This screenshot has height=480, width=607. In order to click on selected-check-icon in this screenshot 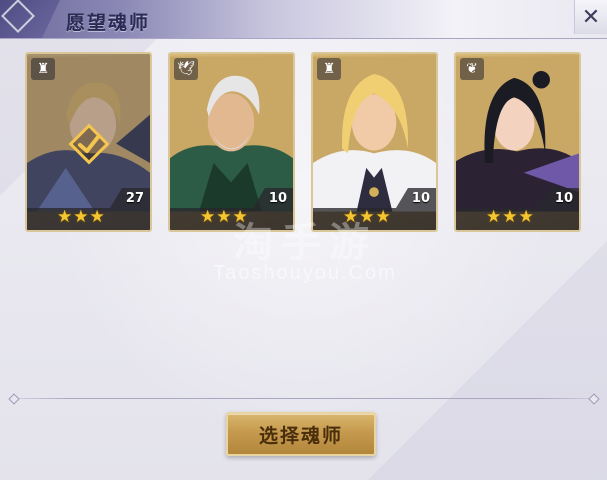, I will do `click(89, 144)`.